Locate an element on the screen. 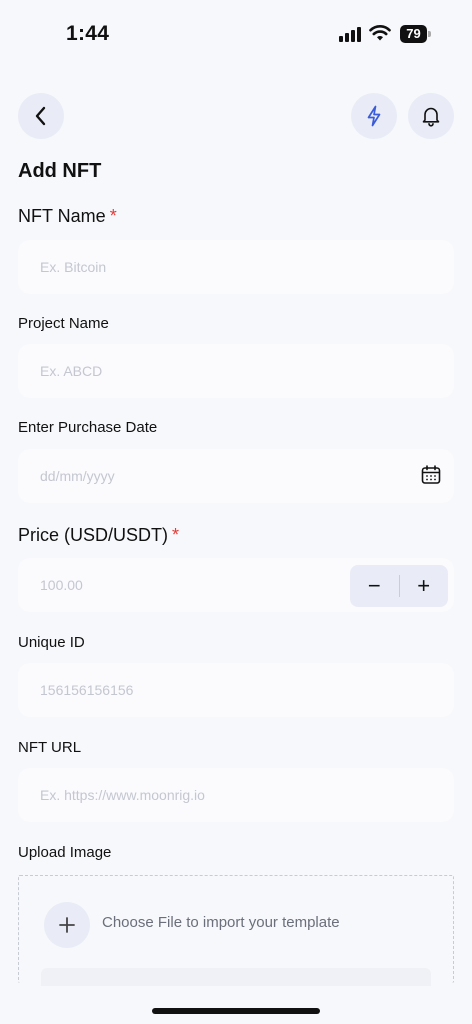 This screenshot has height=1024, width=472. project-name-input is located at coordinates (236, 371).